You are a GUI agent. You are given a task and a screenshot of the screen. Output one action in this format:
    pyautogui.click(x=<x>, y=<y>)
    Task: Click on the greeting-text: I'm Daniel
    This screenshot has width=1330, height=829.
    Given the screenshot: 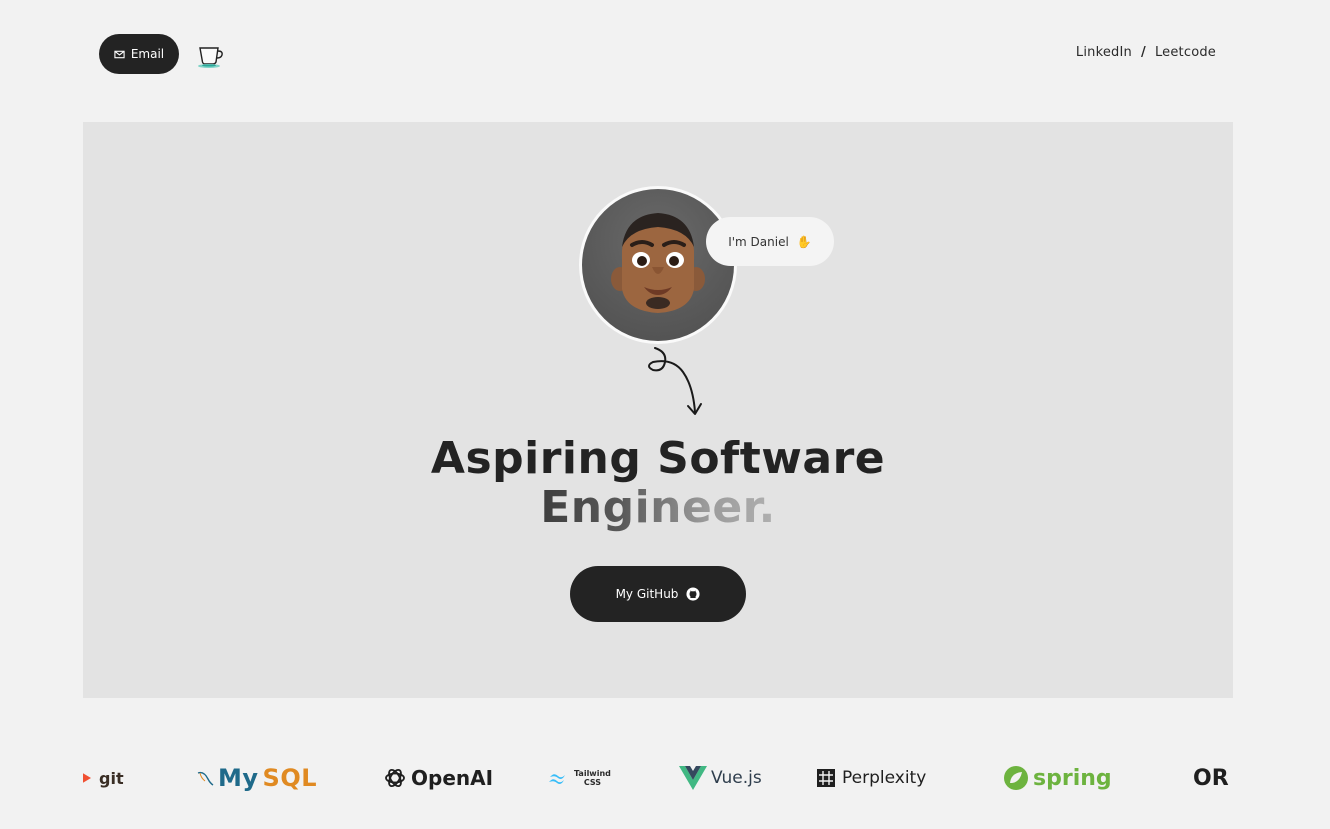 What is the action you would take?
    pyautogui.click(x=758, y=241)
    